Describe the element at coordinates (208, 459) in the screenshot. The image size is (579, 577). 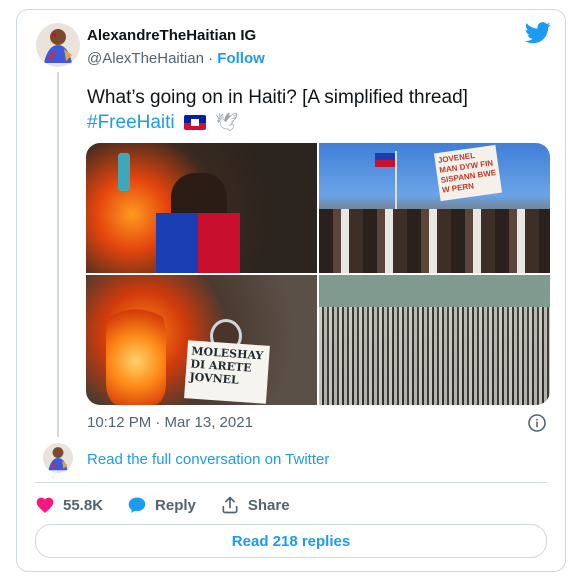
I see `read-conversation-link: Read the full conversation on Twitter` at that location.